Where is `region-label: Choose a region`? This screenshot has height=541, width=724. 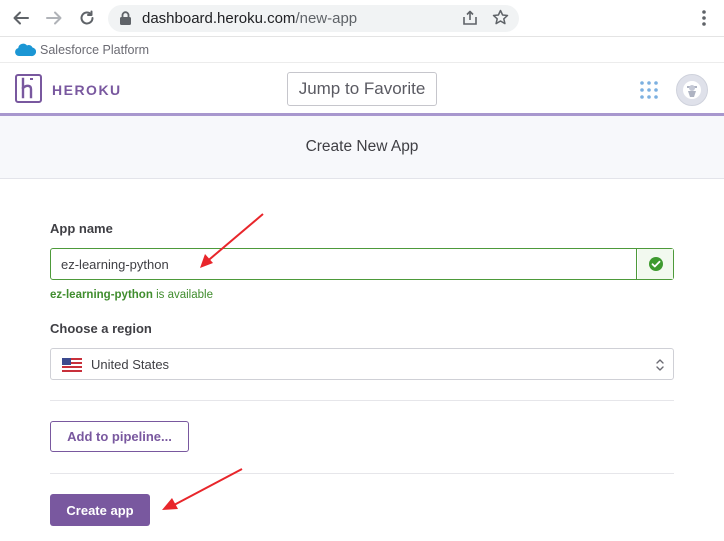
region-label: Choose a region is located at coordinates (101, 328).